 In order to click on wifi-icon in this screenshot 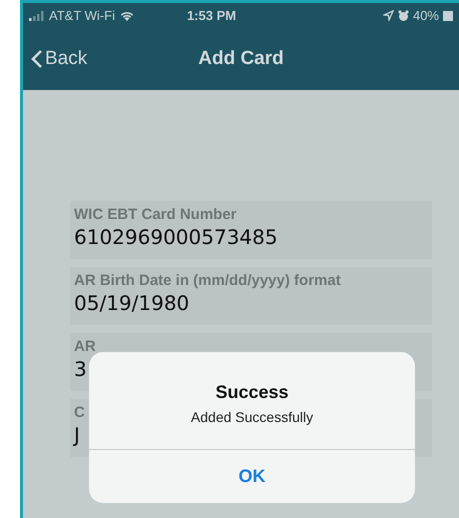, I will do `click(126, 16)`.